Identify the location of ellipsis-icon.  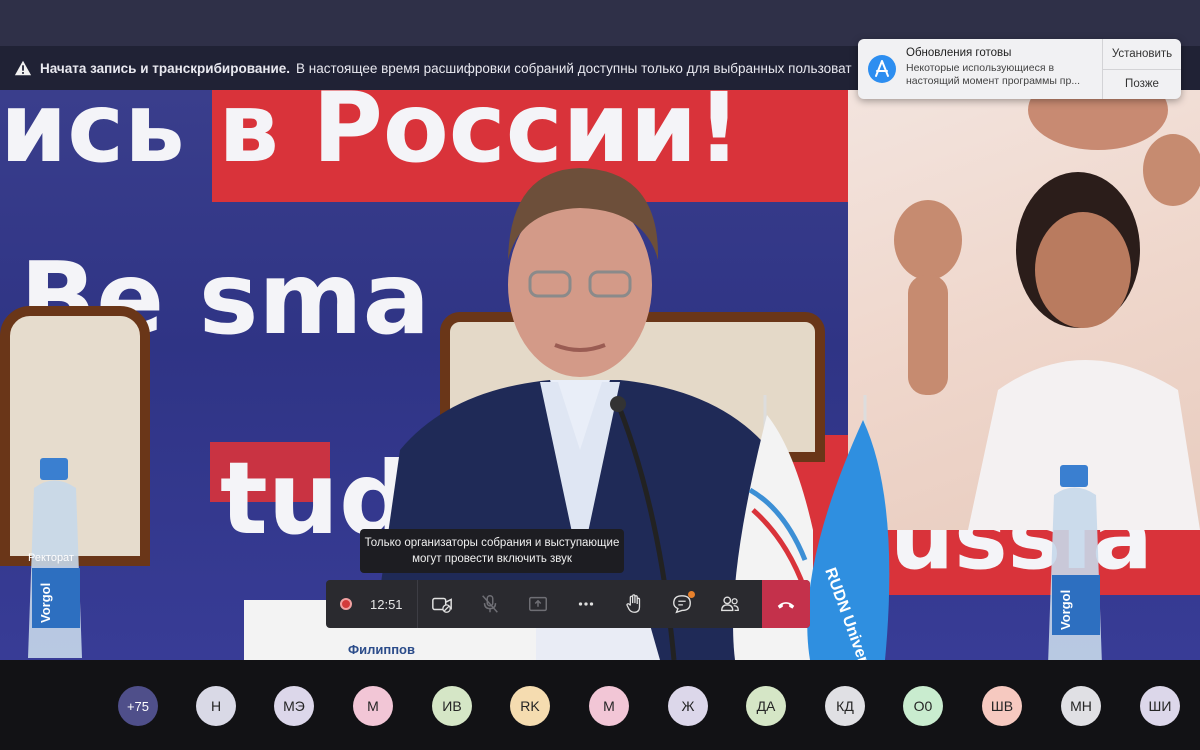
(586, 604).